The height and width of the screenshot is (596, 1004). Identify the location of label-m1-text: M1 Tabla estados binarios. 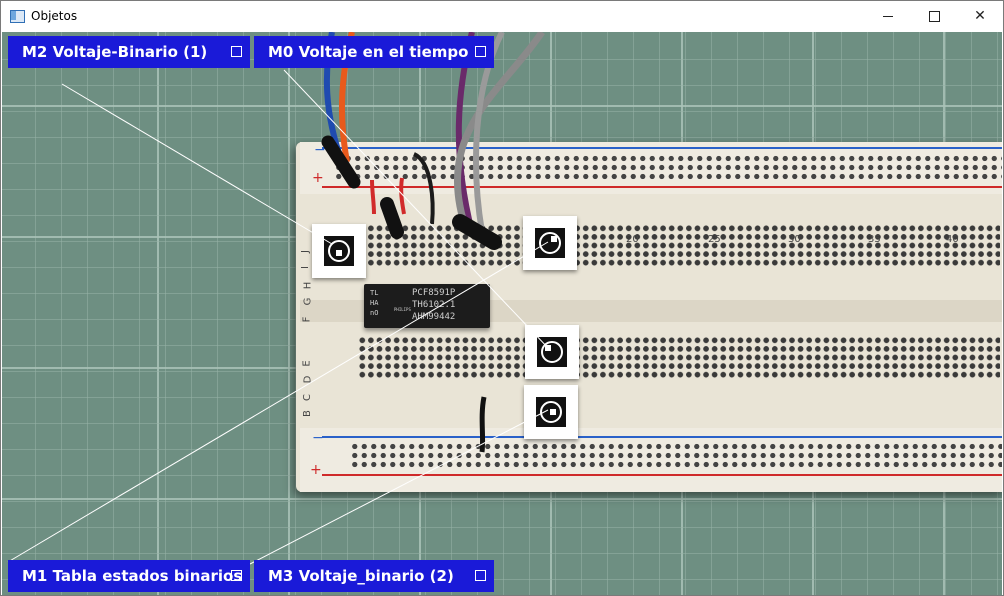
(132, 576).